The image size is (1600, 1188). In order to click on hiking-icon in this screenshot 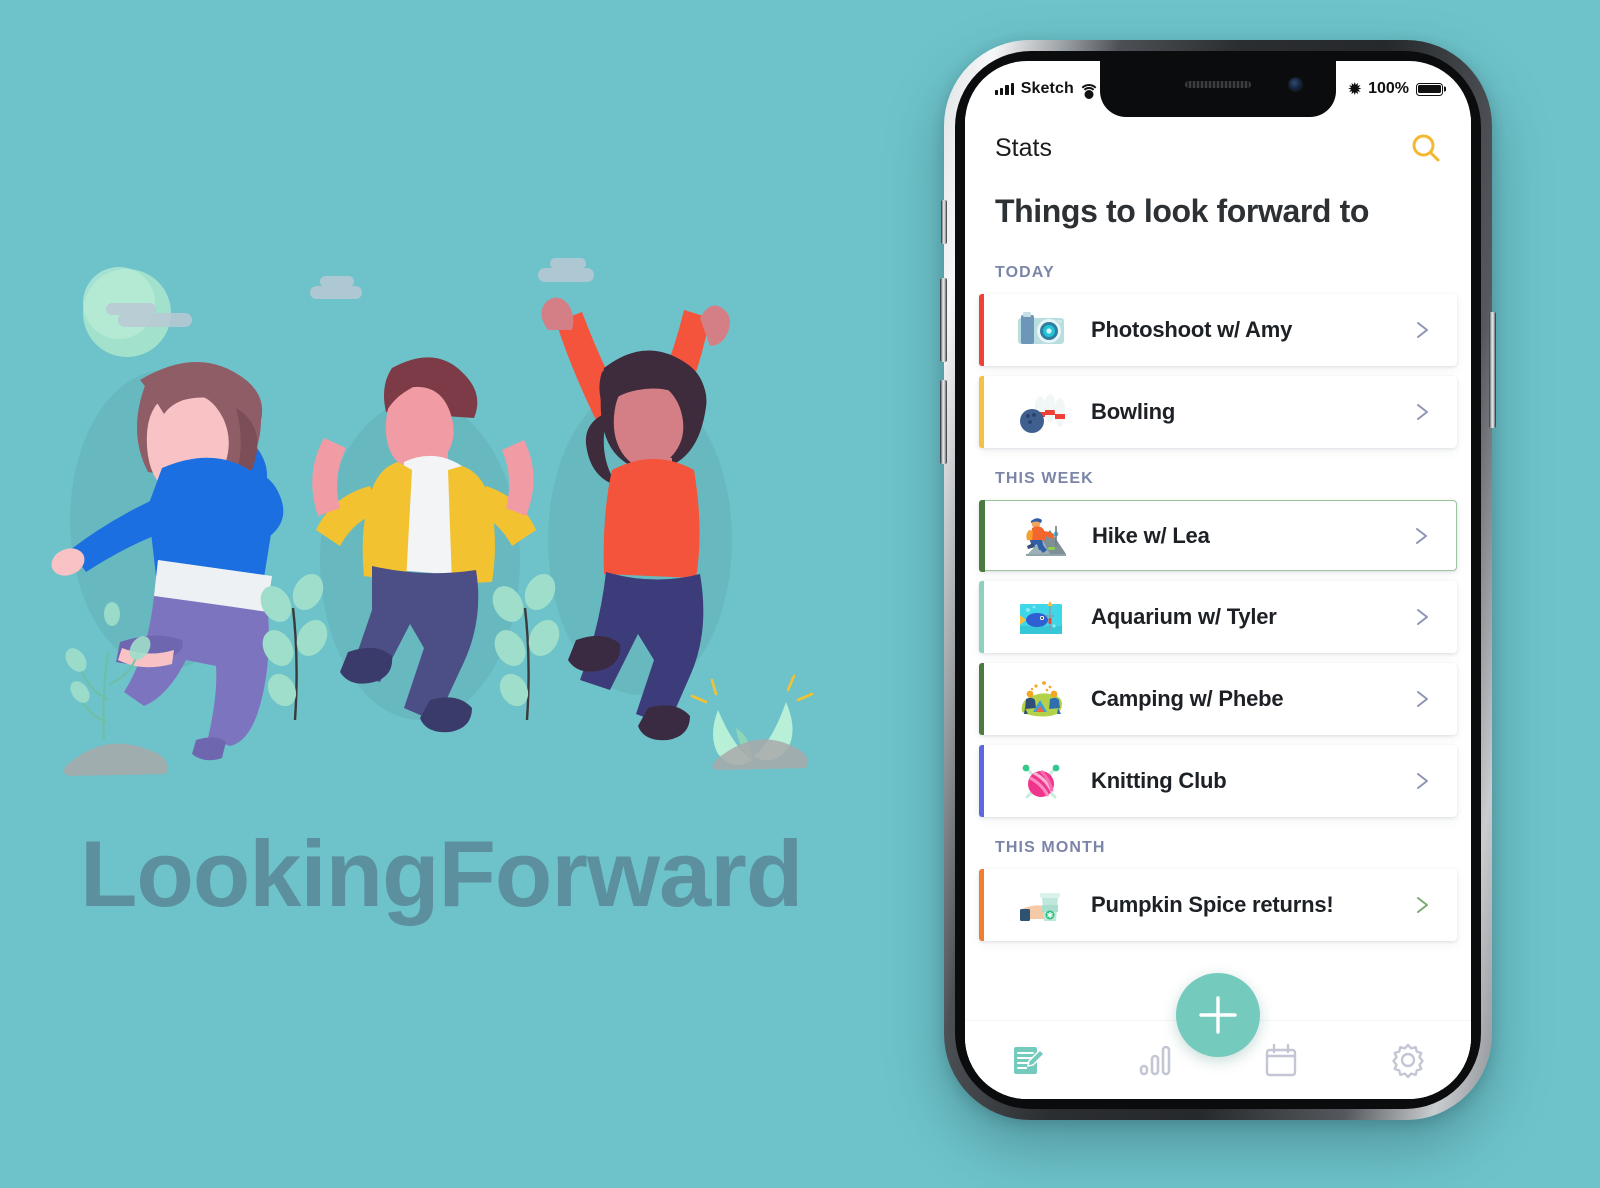, I will do `click(1042, 536)`.